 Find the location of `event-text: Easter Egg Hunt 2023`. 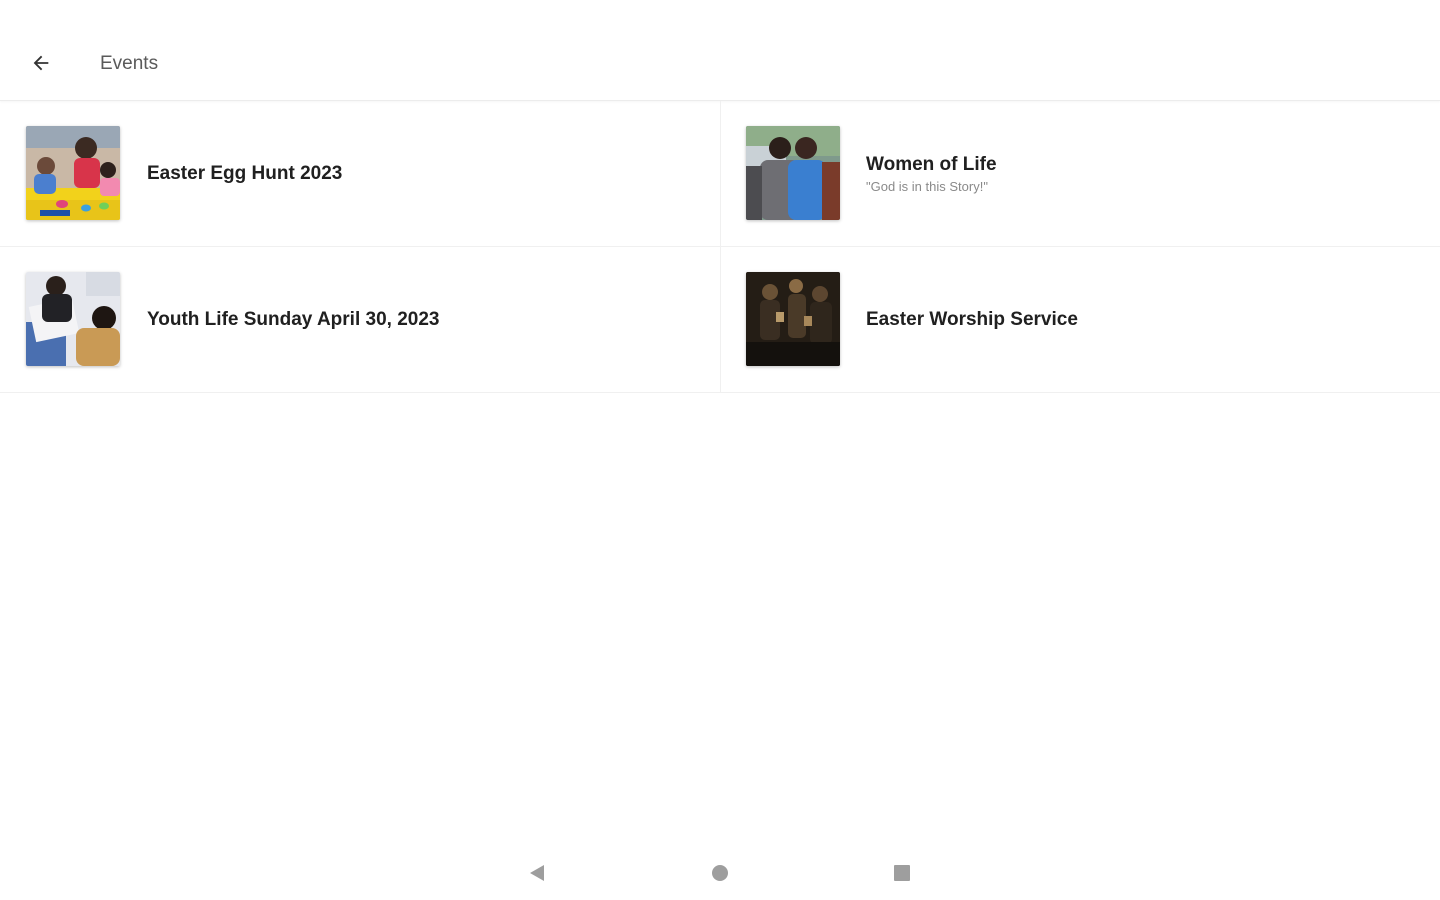

event-text: Easter Egg Hunt 2023 is located at coordinates (244, 174).